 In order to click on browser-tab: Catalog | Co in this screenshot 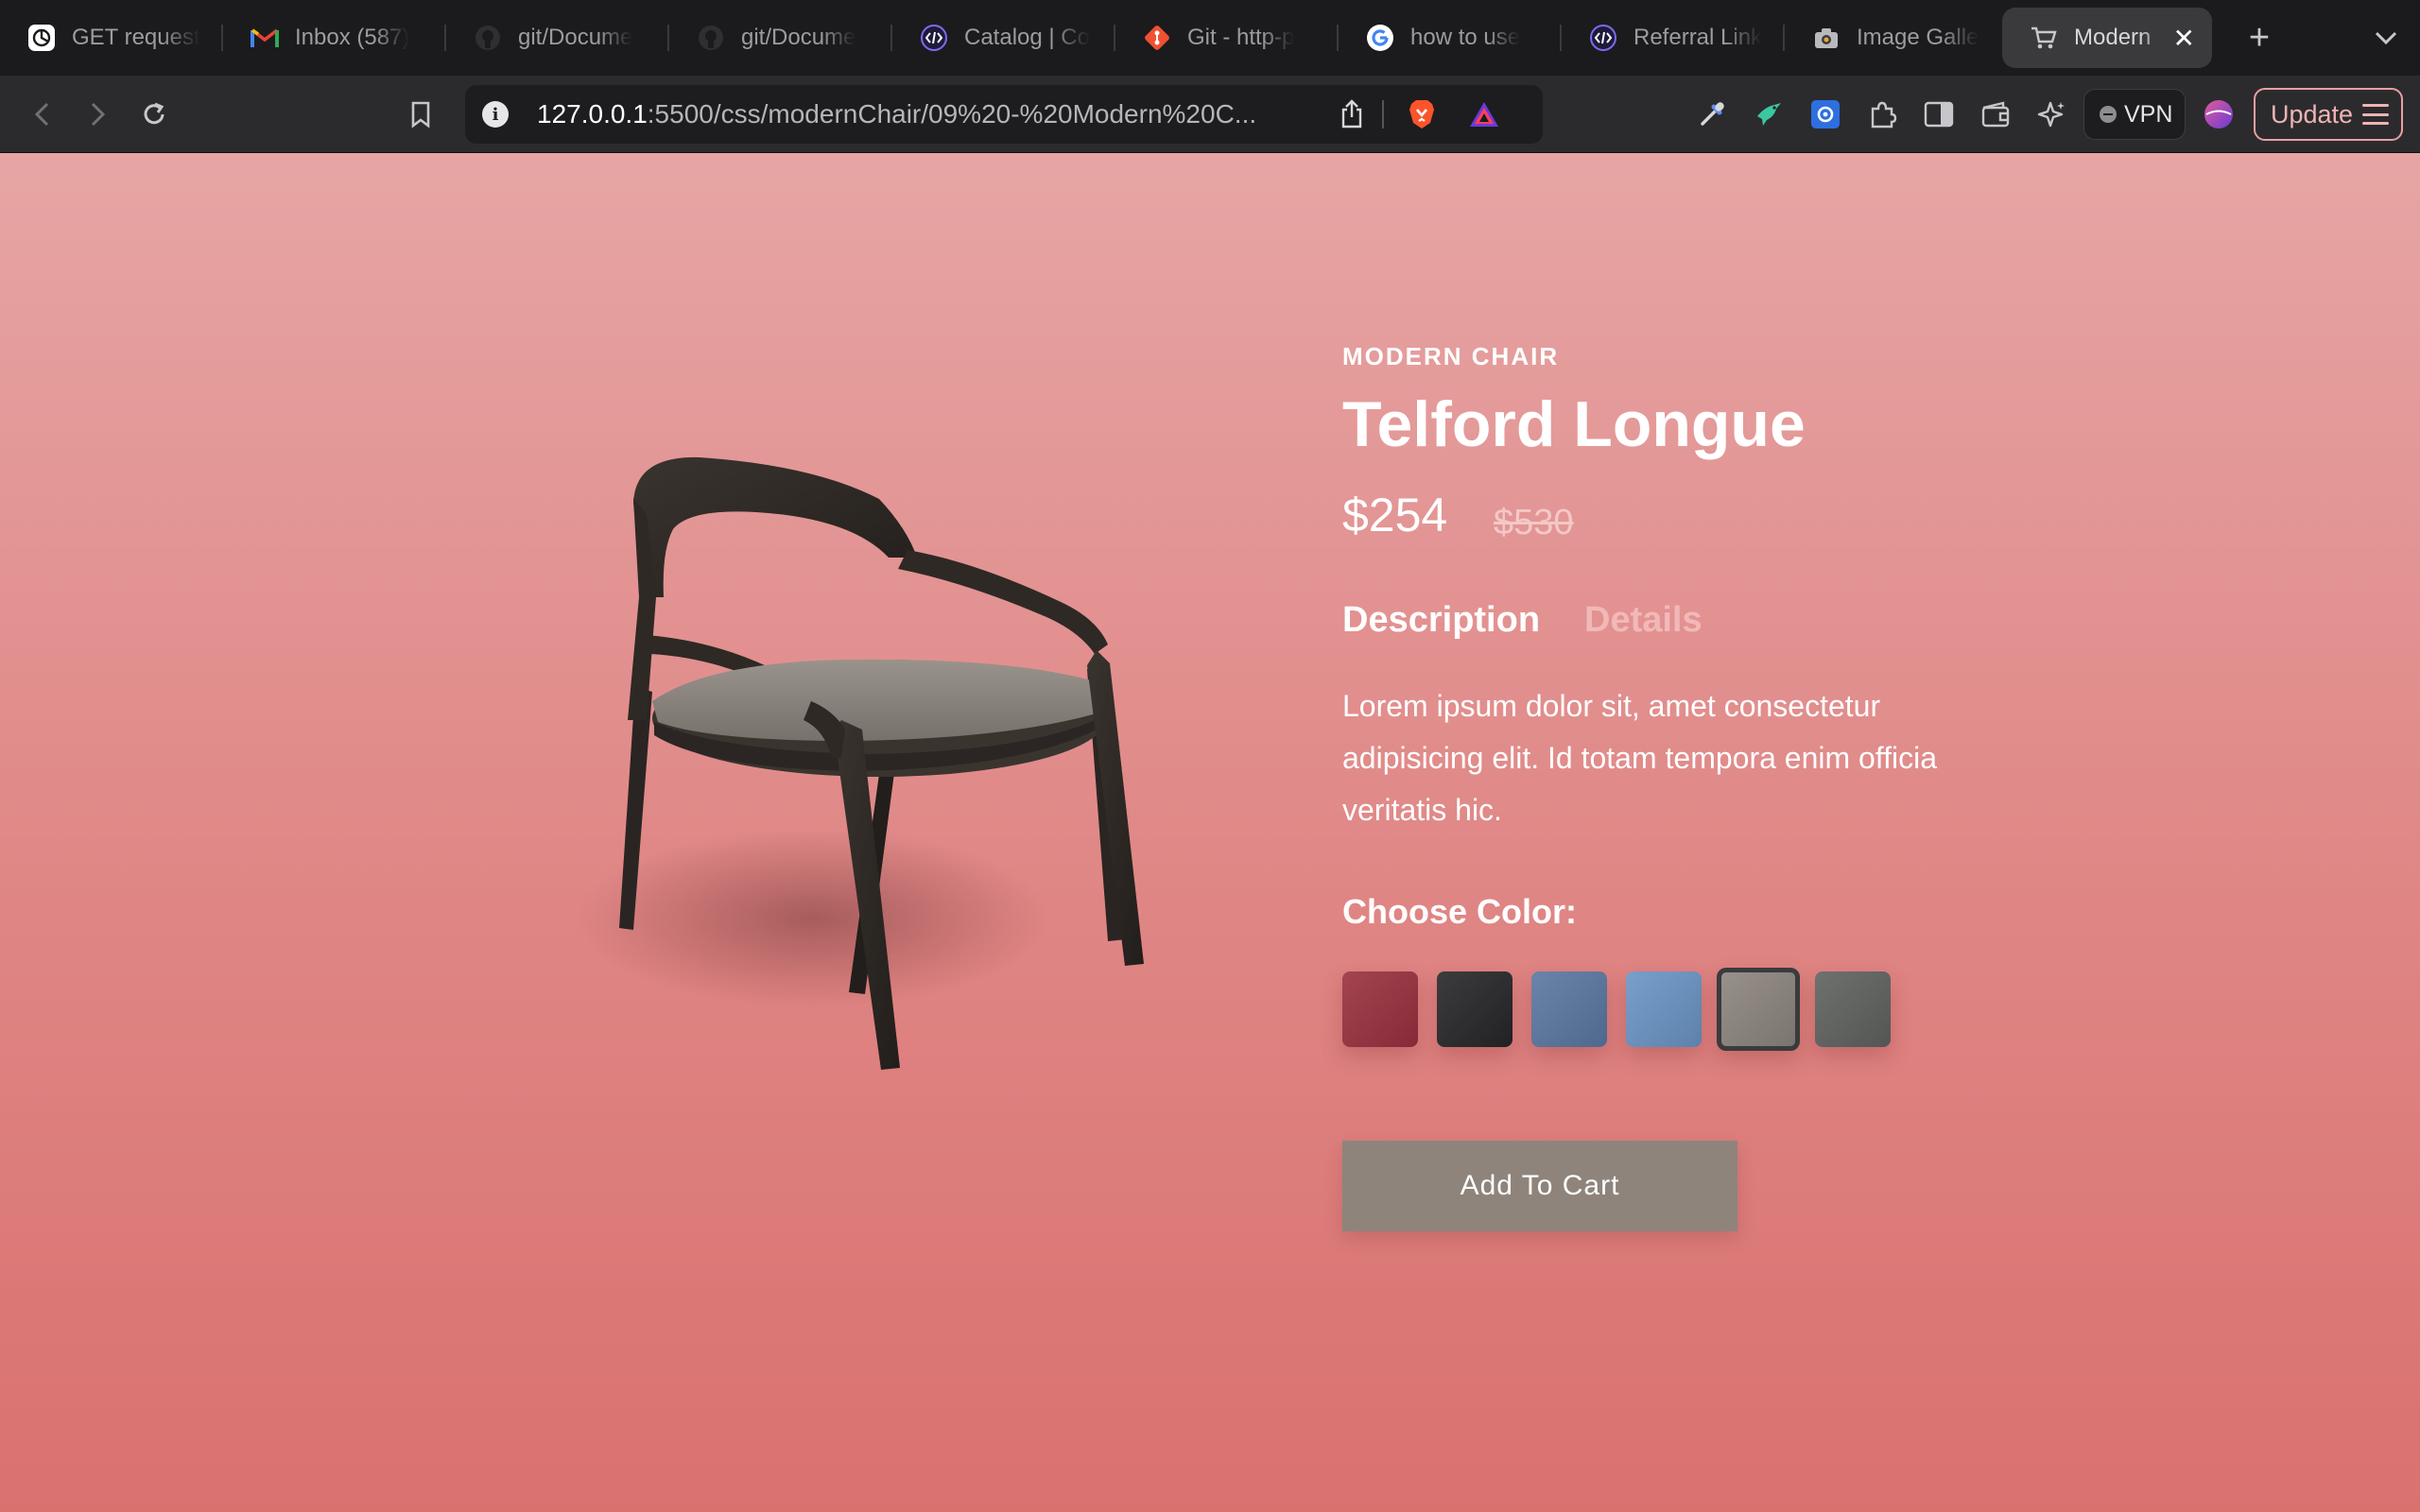, I will do `click(1004, 38)`.